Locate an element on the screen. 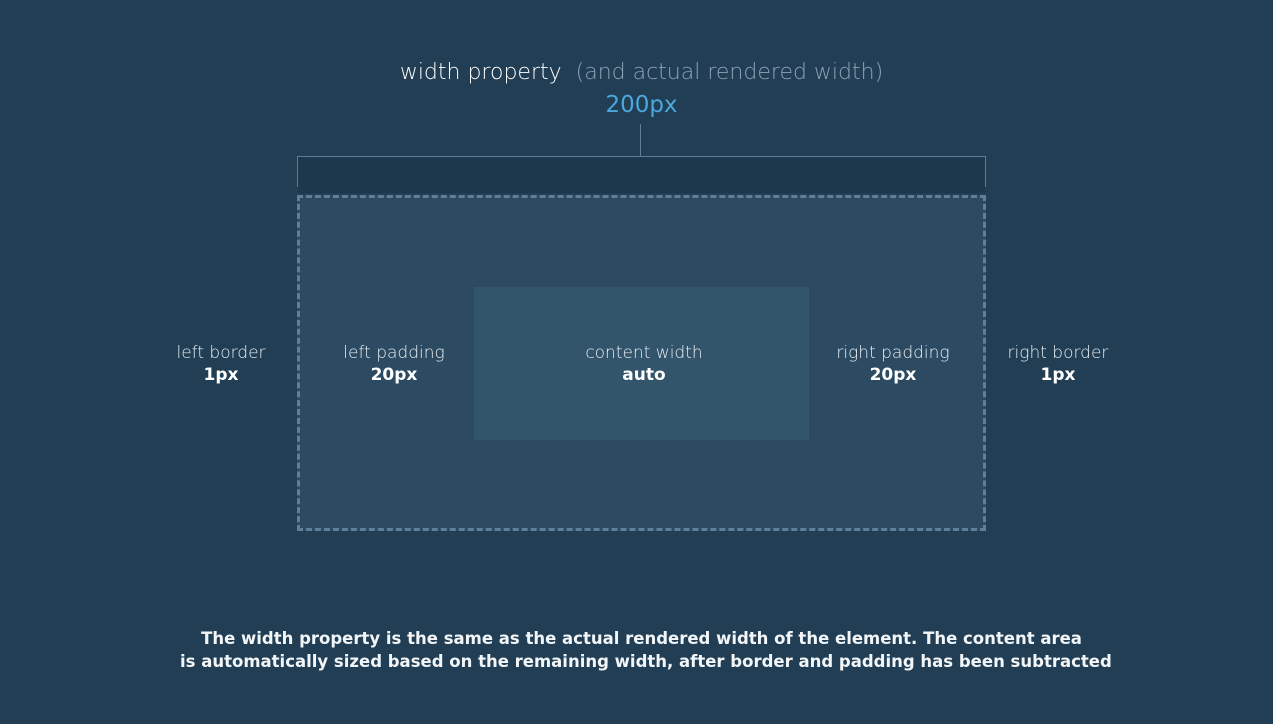 The image size is (1273, 724). left-border-value: 1px is located at coordinates (221, 375).